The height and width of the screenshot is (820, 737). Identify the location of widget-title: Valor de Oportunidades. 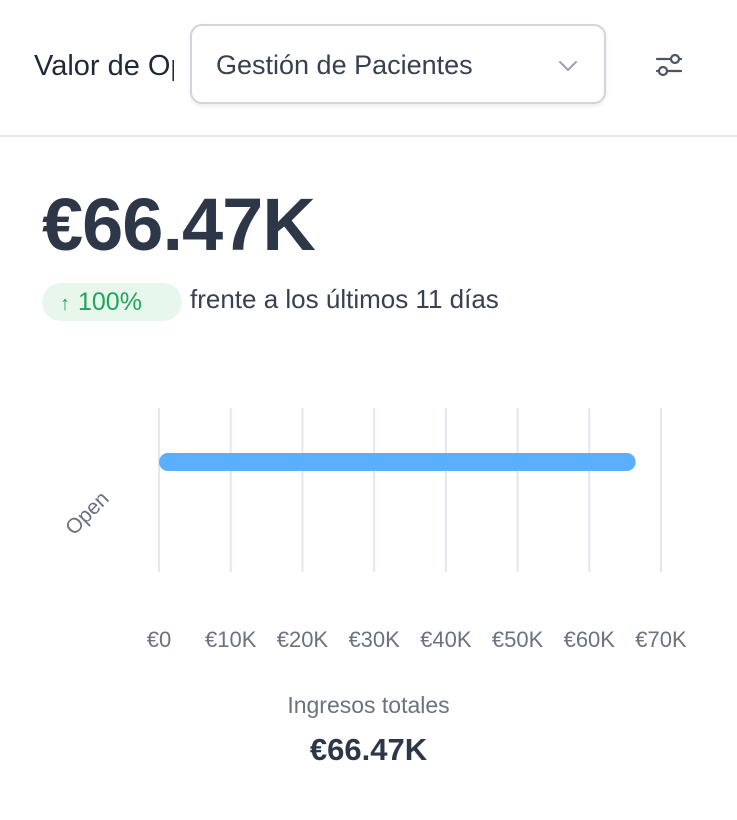
(104, 66).